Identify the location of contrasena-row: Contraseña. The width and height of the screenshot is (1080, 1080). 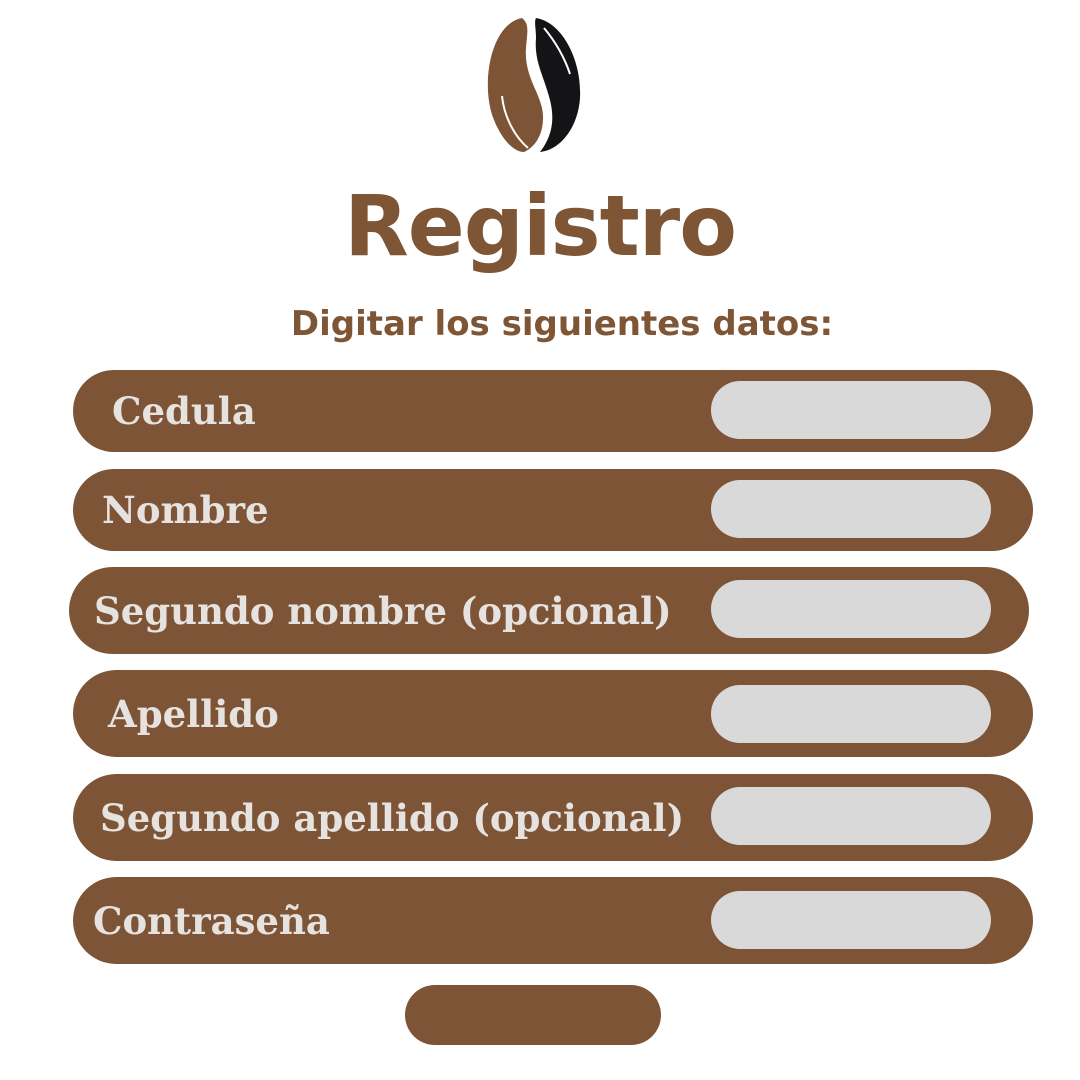
(553, 920).